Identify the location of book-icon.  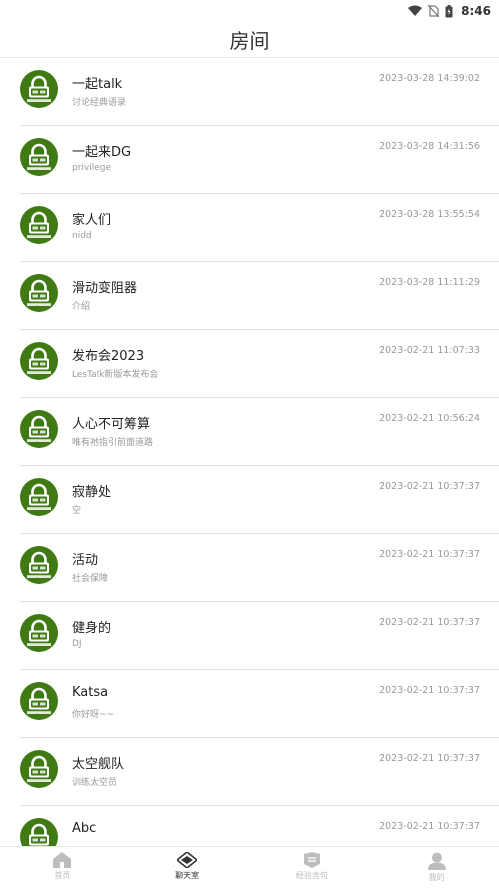
(312, 860).